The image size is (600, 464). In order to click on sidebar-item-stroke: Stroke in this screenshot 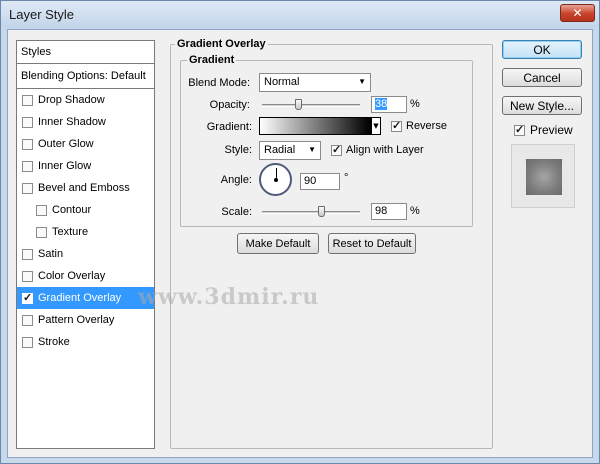, I will do `click(85, 342)`.